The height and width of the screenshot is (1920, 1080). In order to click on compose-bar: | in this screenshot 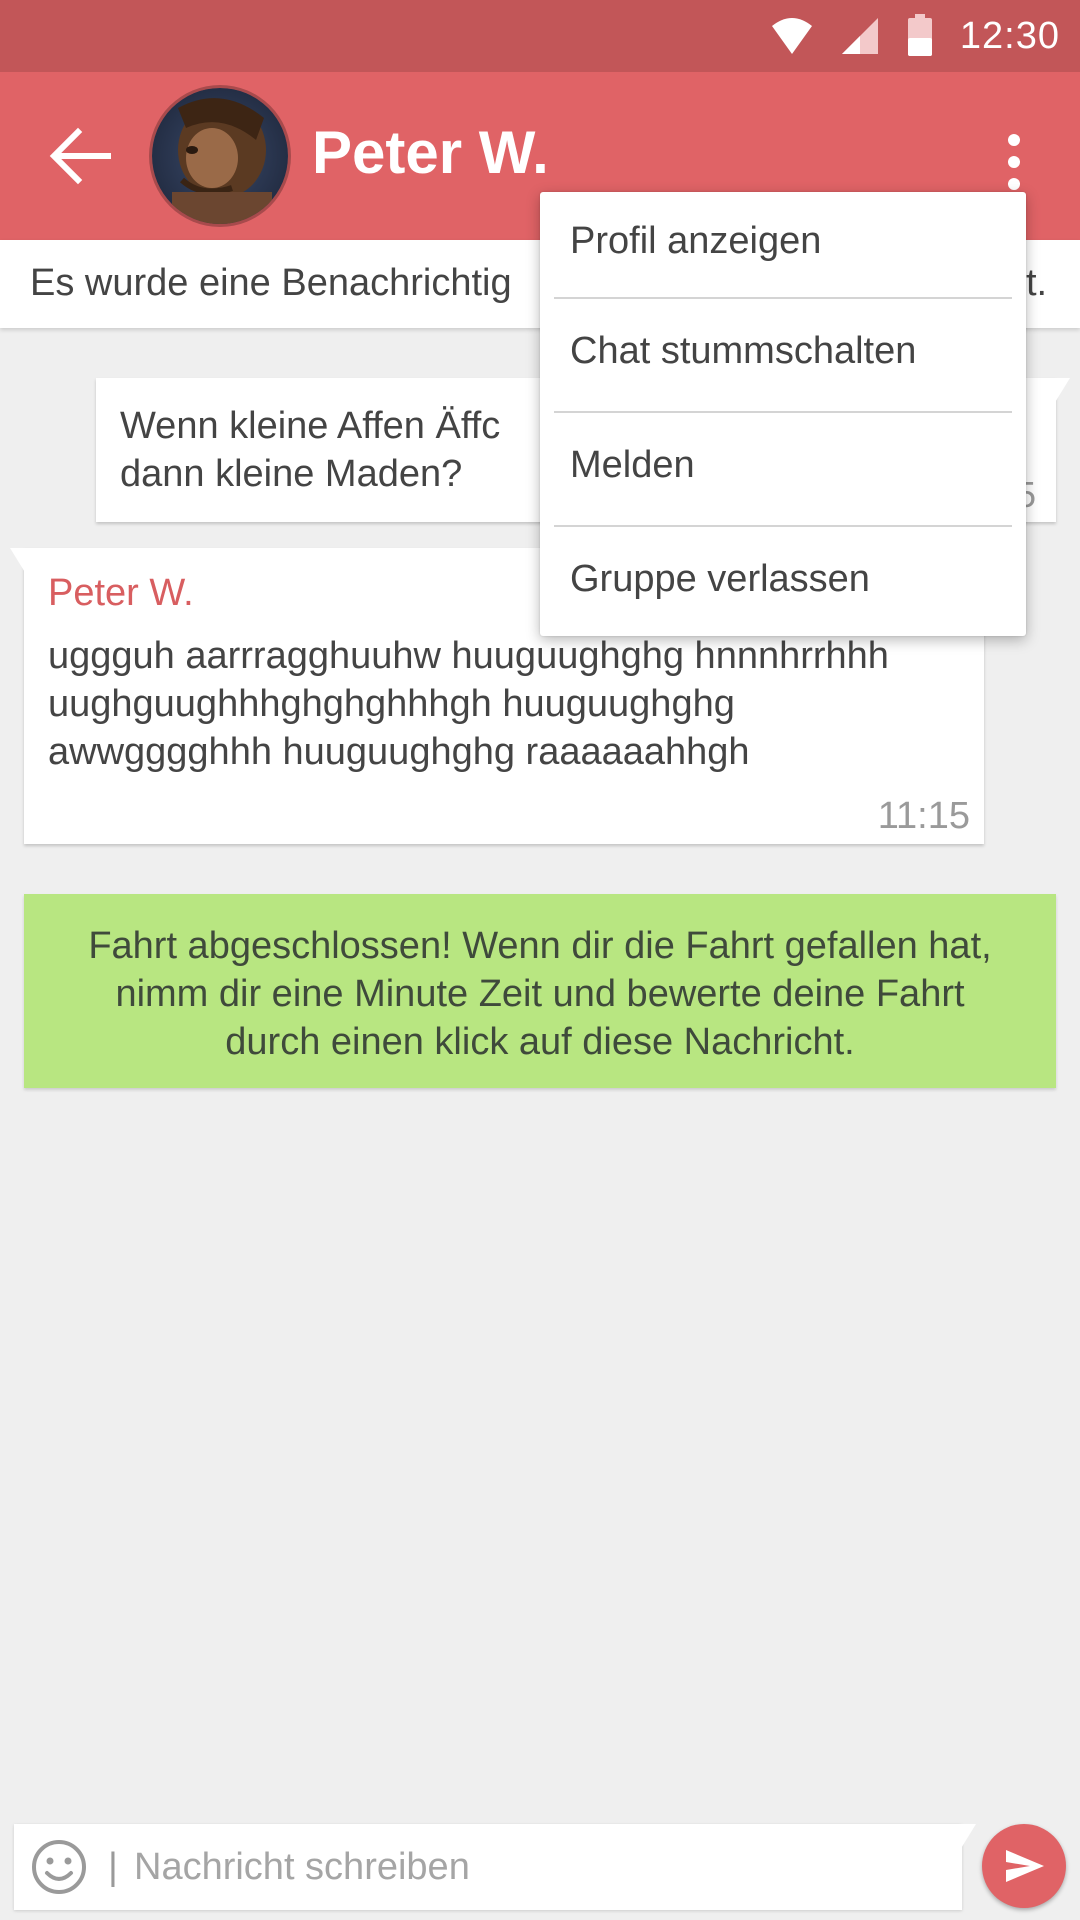, I will do `click(495, 1867)`.